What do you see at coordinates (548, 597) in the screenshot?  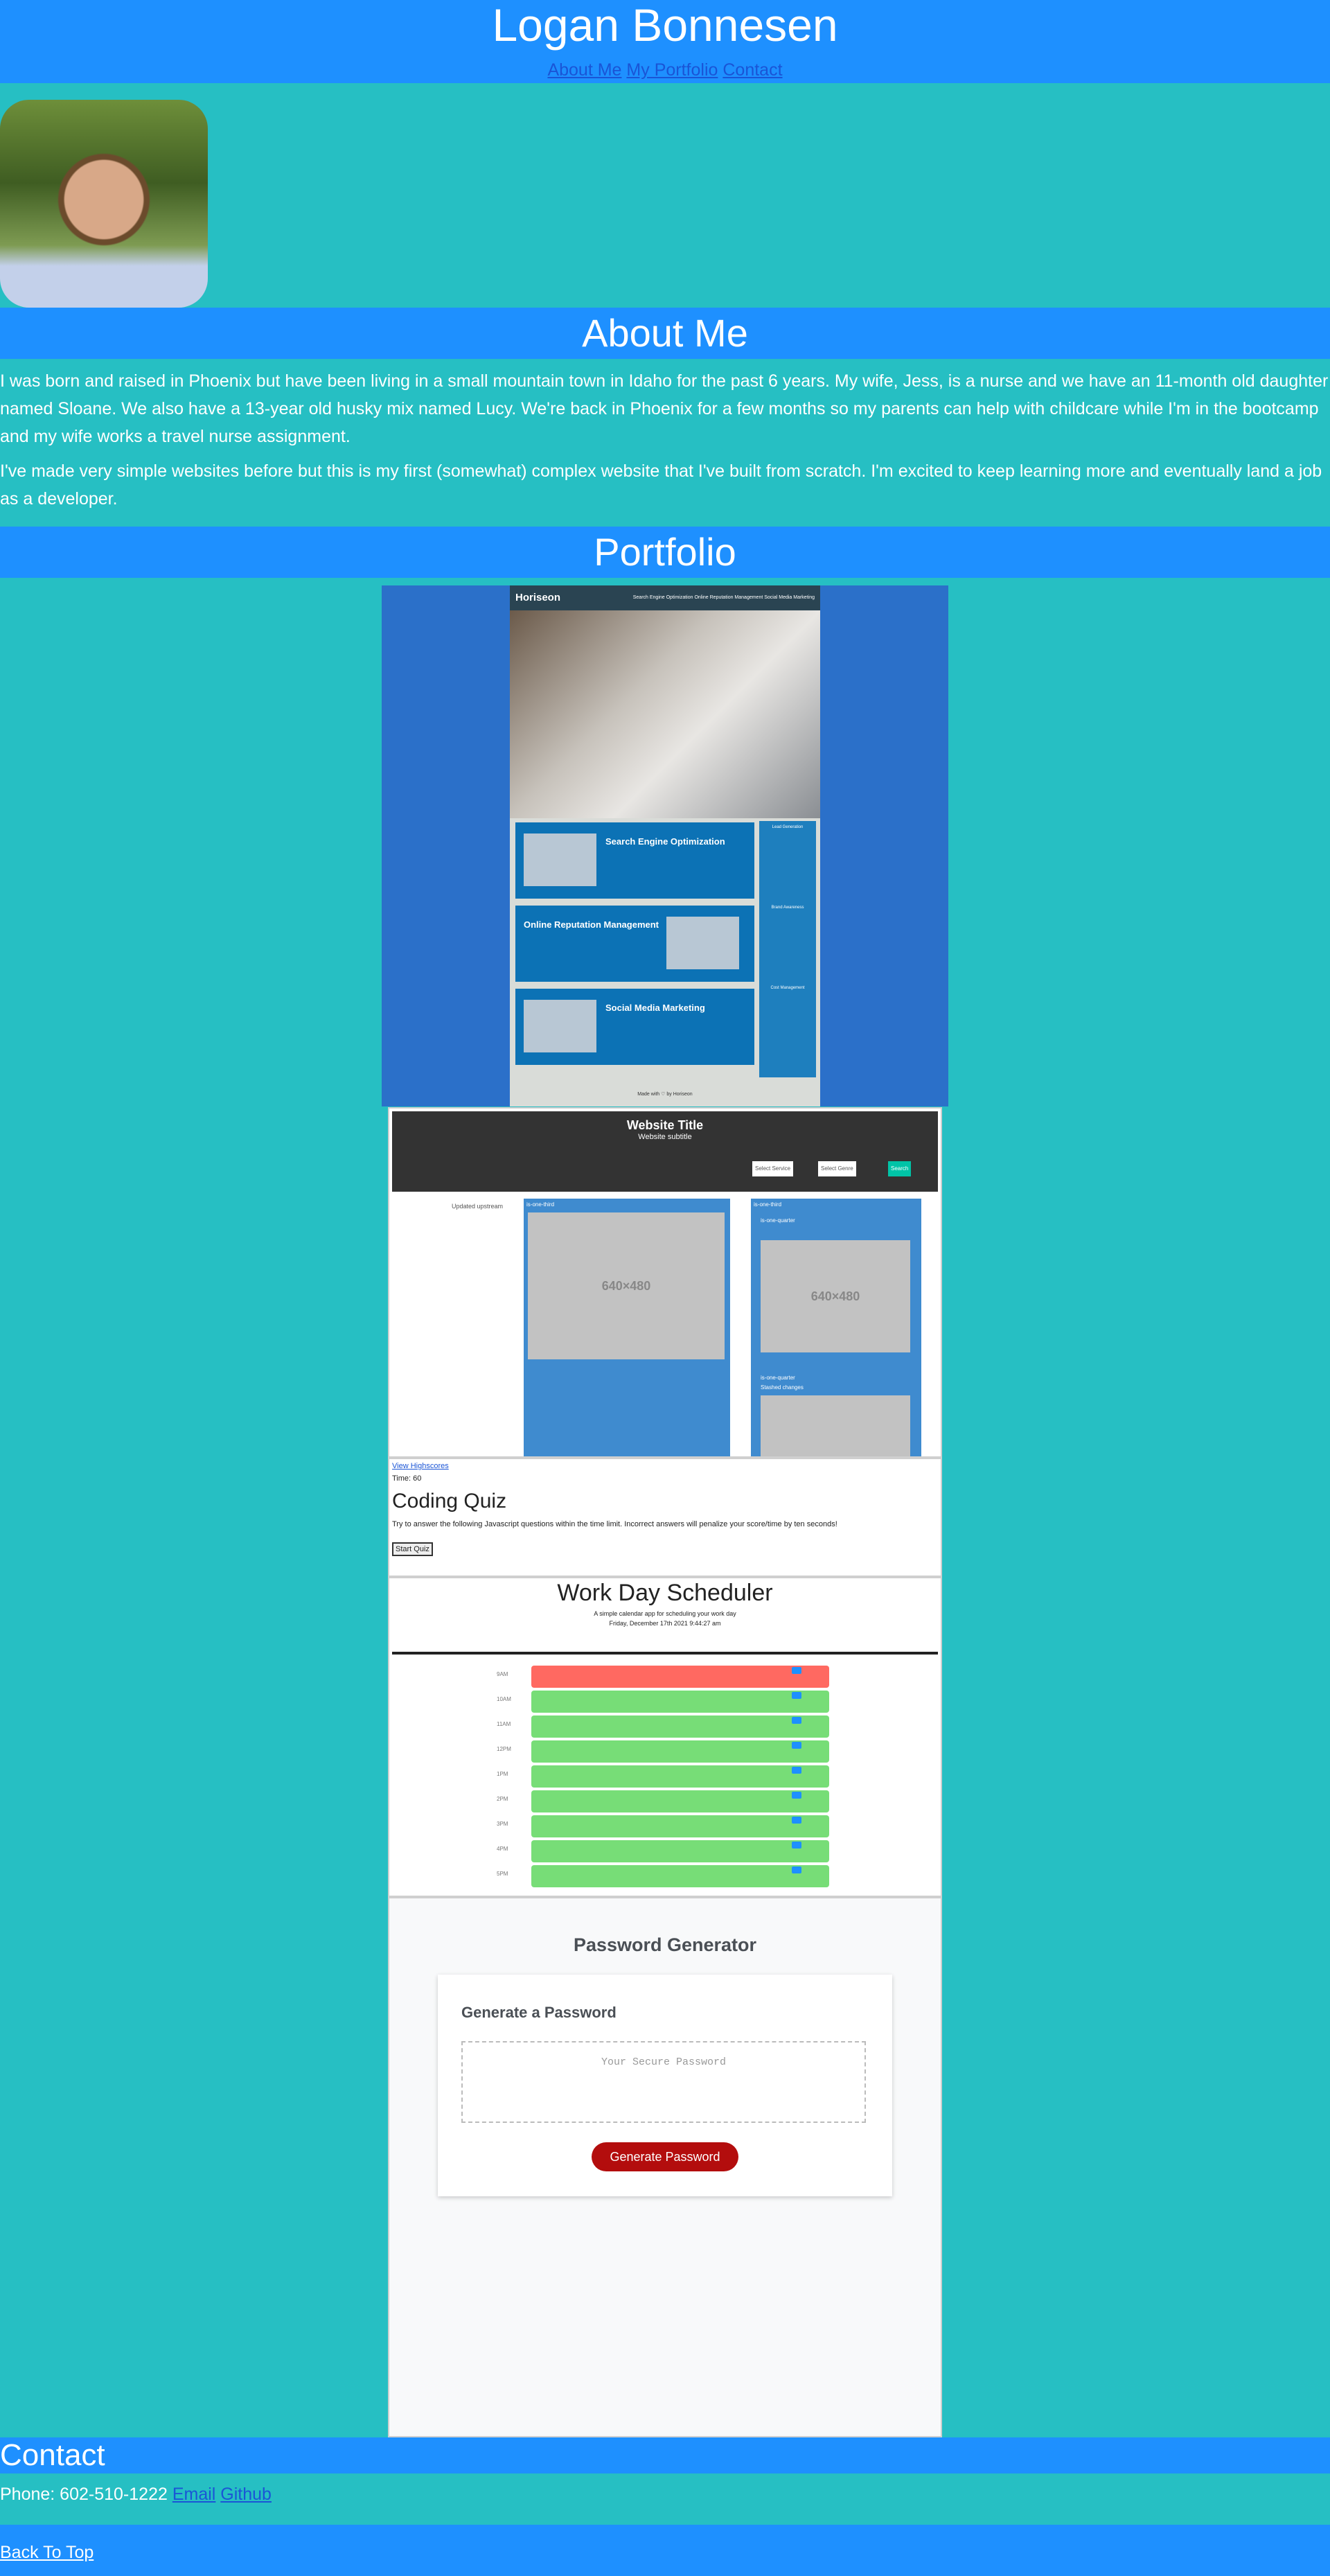 I see `horiseon-brand-bold: seon` at bounding box center [548, 597].